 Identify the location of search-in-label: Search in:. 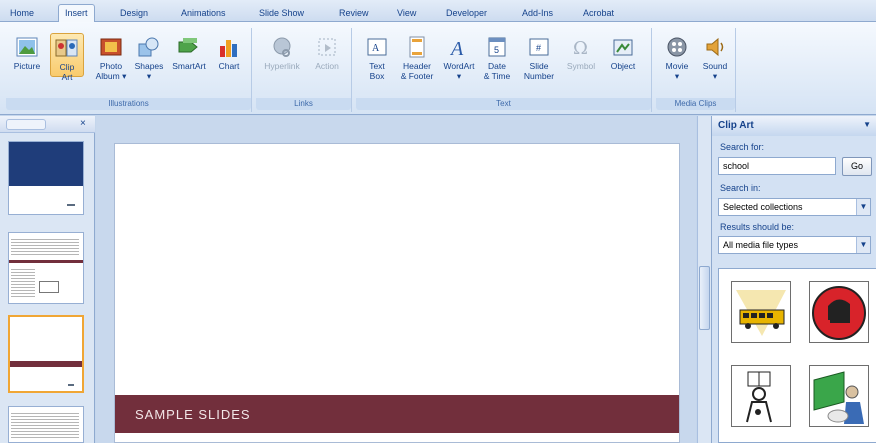
(740, 188).